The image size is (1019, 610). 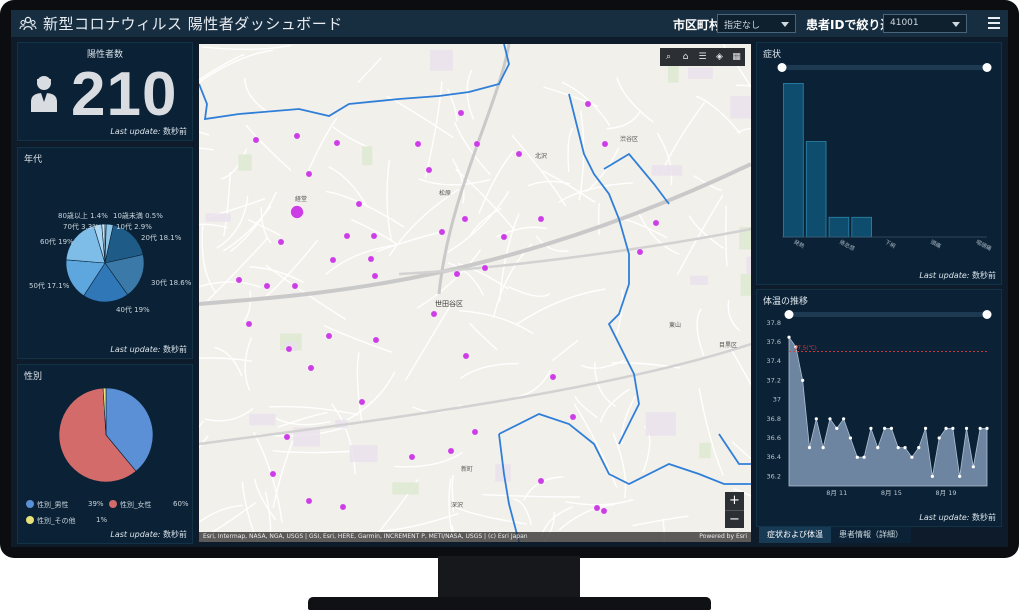 I want to click on tab-symptoms-temperature: 症状および体温, so click(x=795, y=535).